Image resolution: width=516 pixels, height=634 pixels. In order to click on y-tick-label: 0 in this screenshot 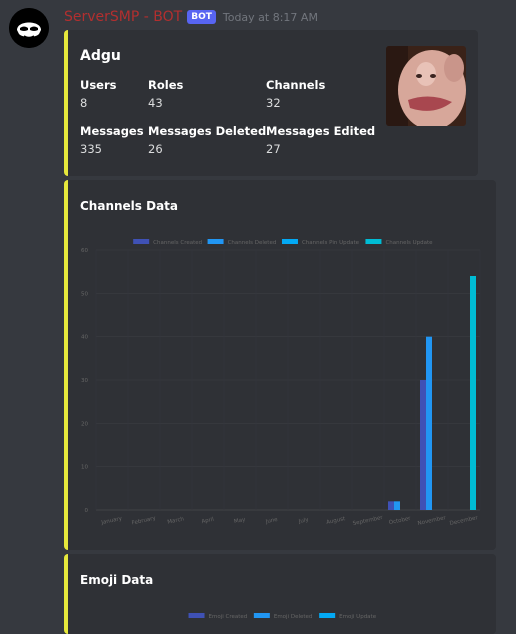, I will do `click(87, 511)`.